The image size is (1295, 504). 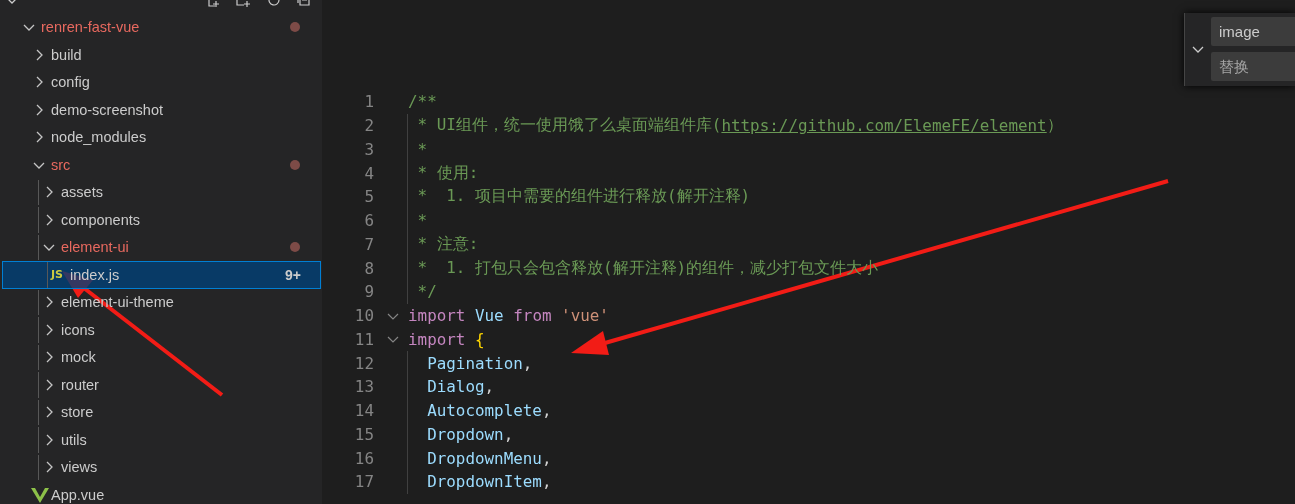 What do you see at coordinates (422, 292) in the screenshot?
I see `code-line: */` at bounding box center [422, 292].